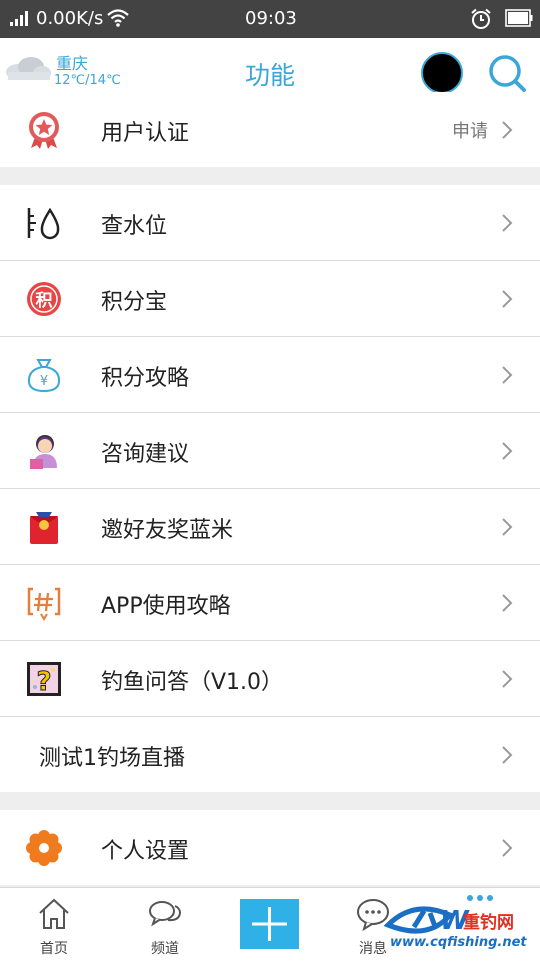  I want to click on svg-text: 积, so click(44, 301).